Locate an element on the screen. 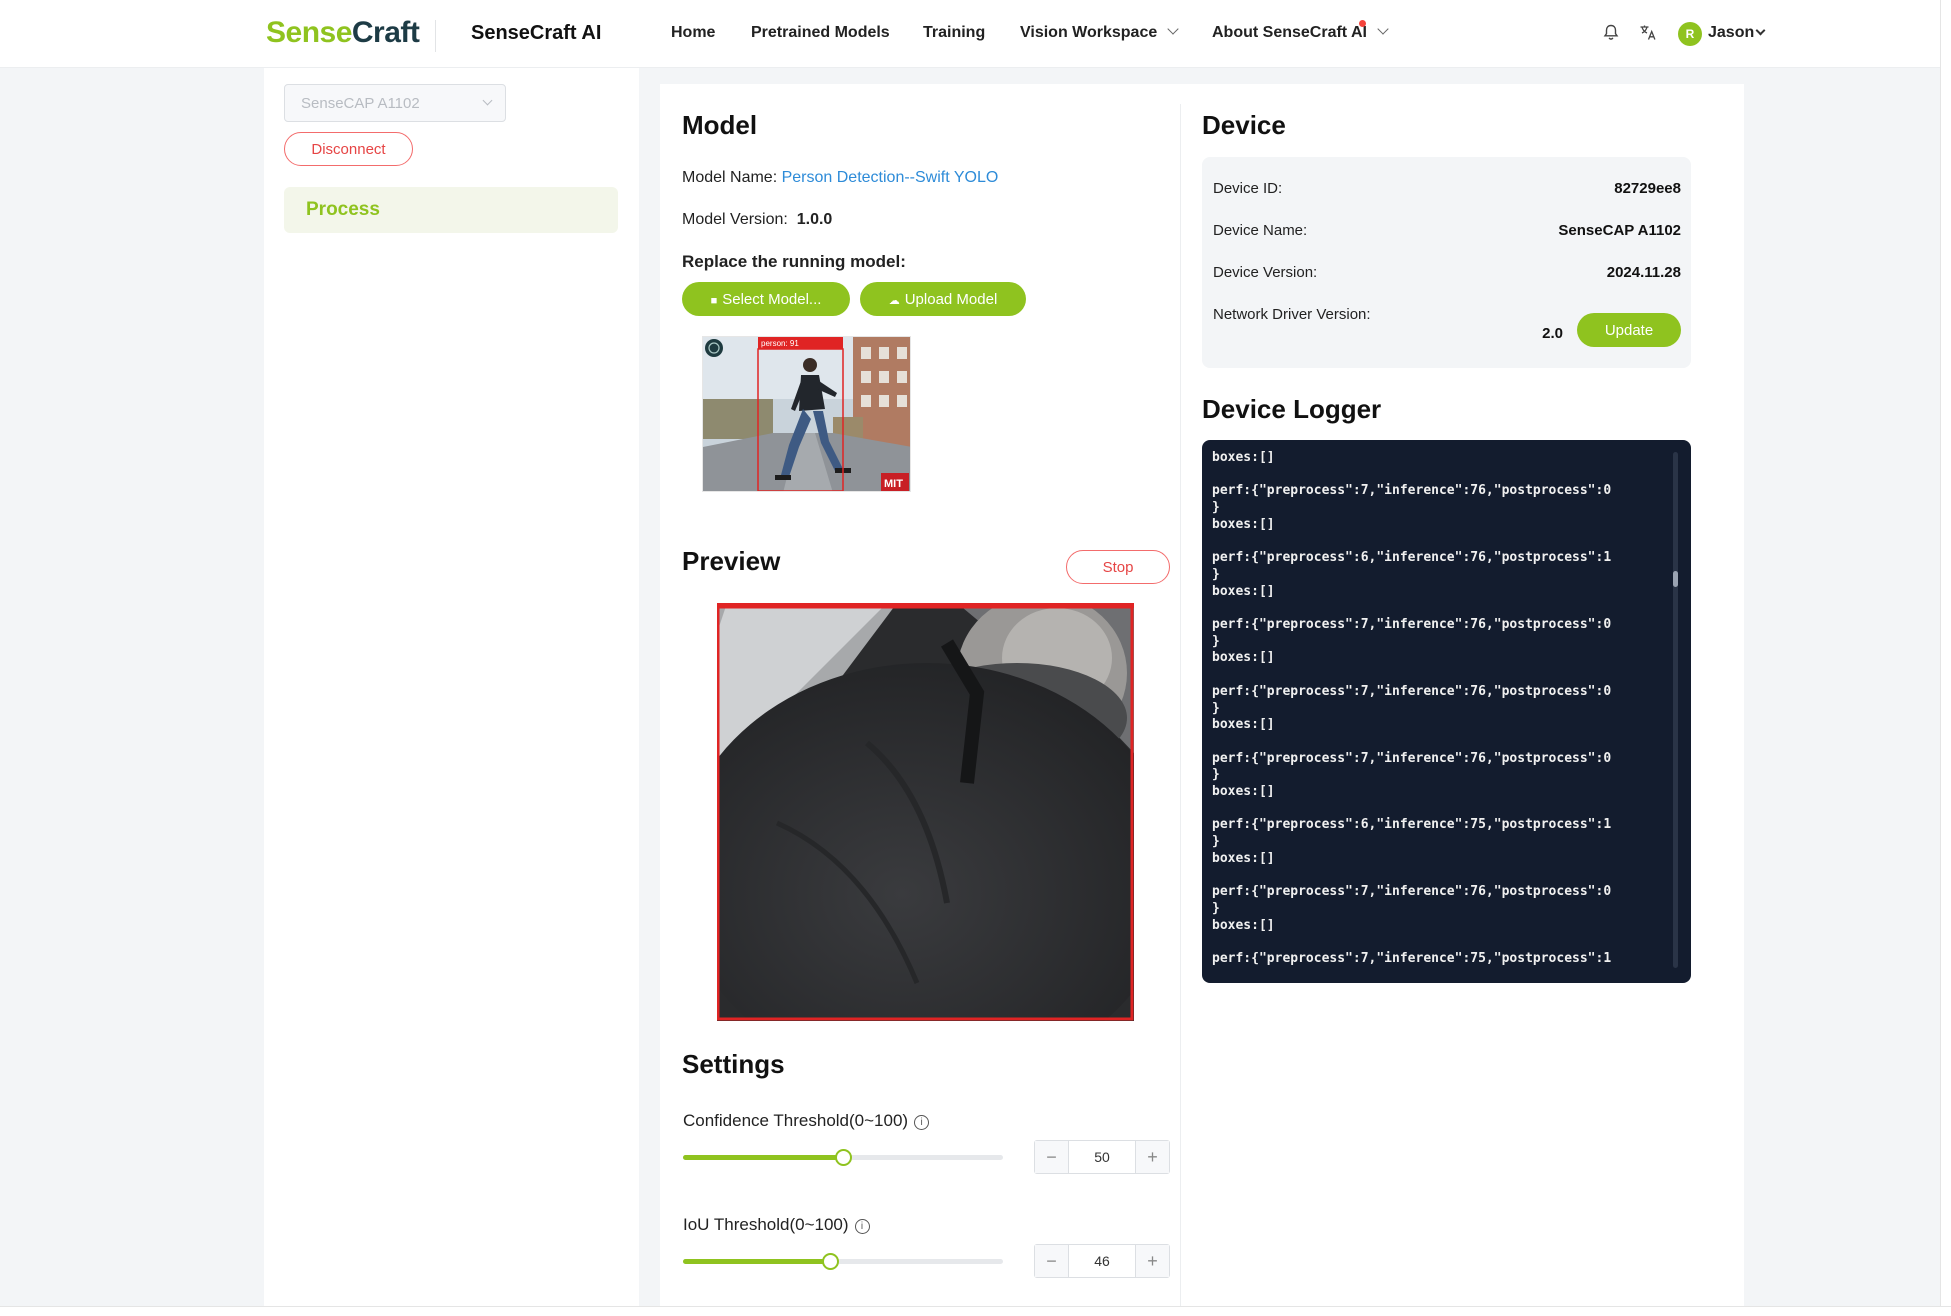  cloud-upload-icon: ☁ is located at coordinates (894, 300).